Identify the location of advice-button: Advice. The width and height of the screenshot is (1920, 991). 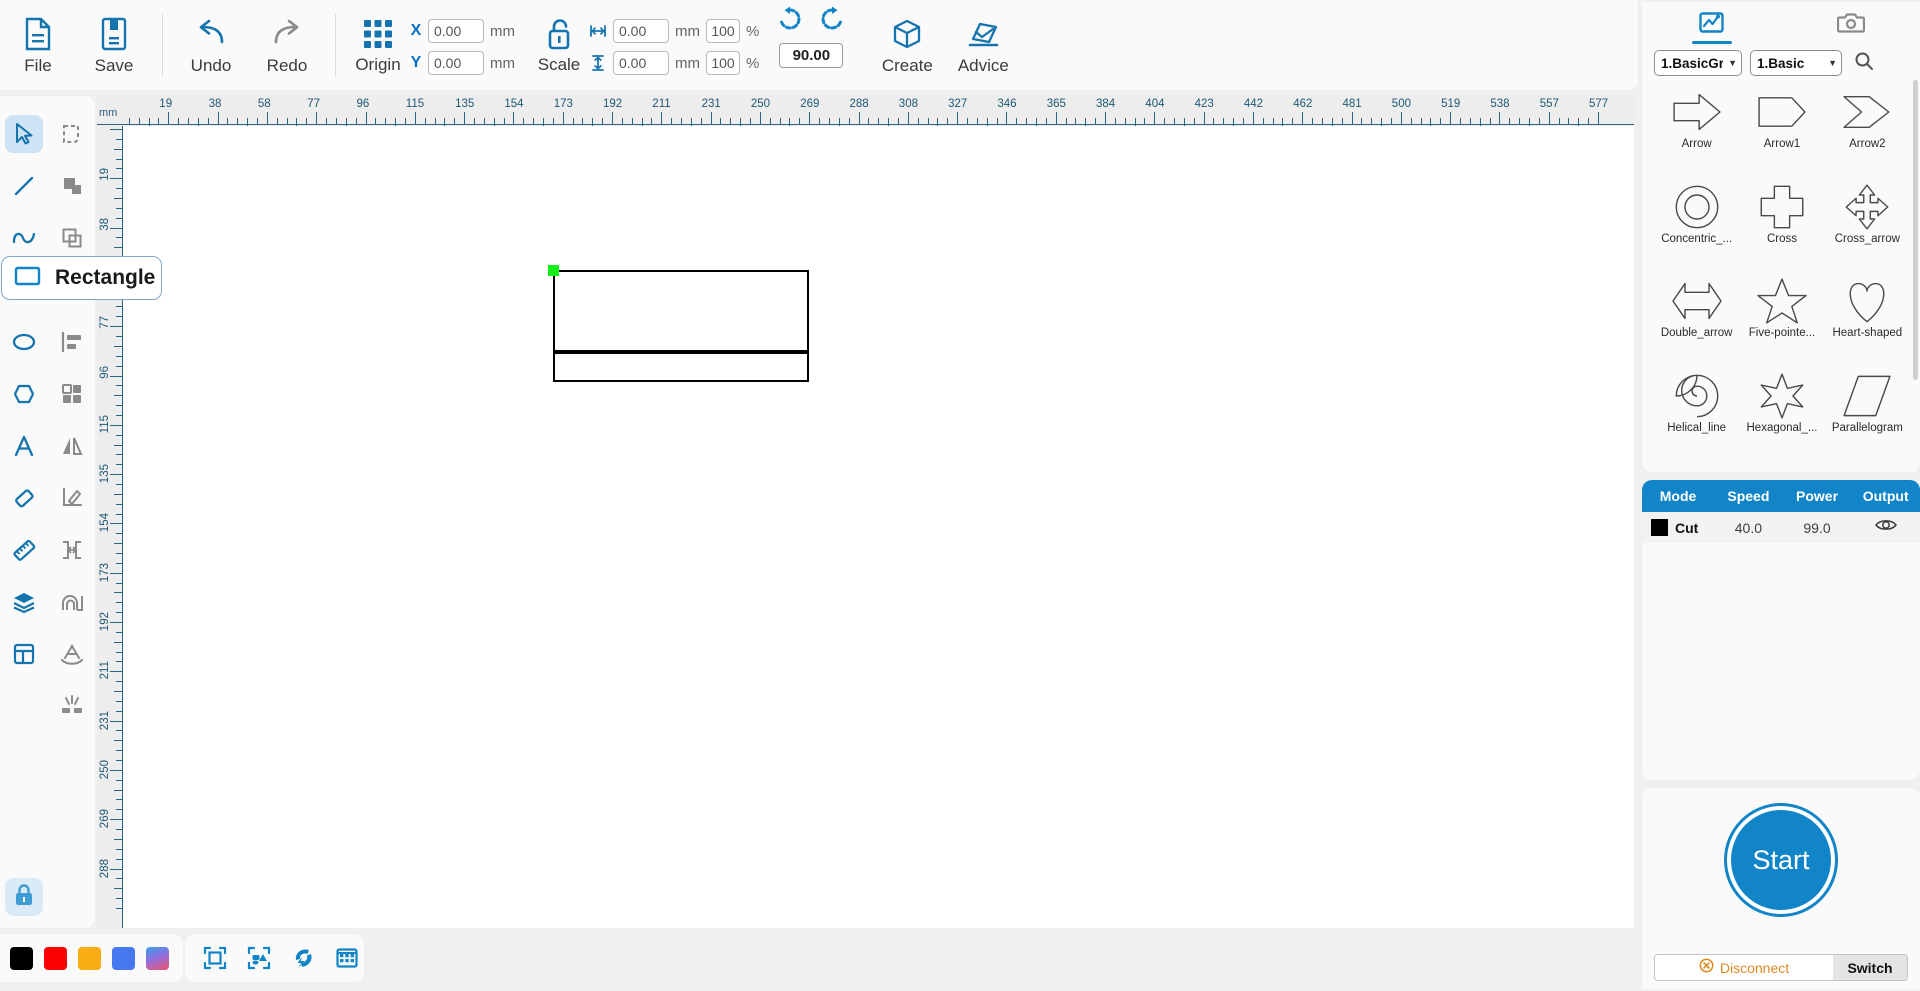
(983, 45).